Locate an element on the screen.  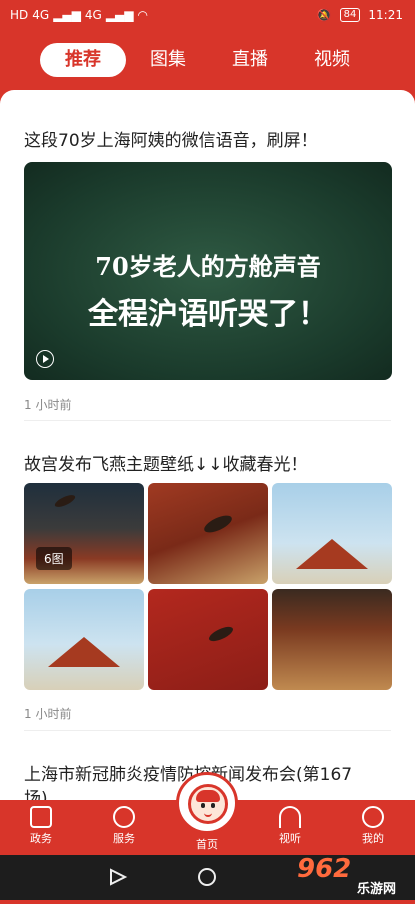
signal-indicators: HD 4G ▂▄▆ 4G ▂▄▆ ◠ is located at coordinates (79, 15).